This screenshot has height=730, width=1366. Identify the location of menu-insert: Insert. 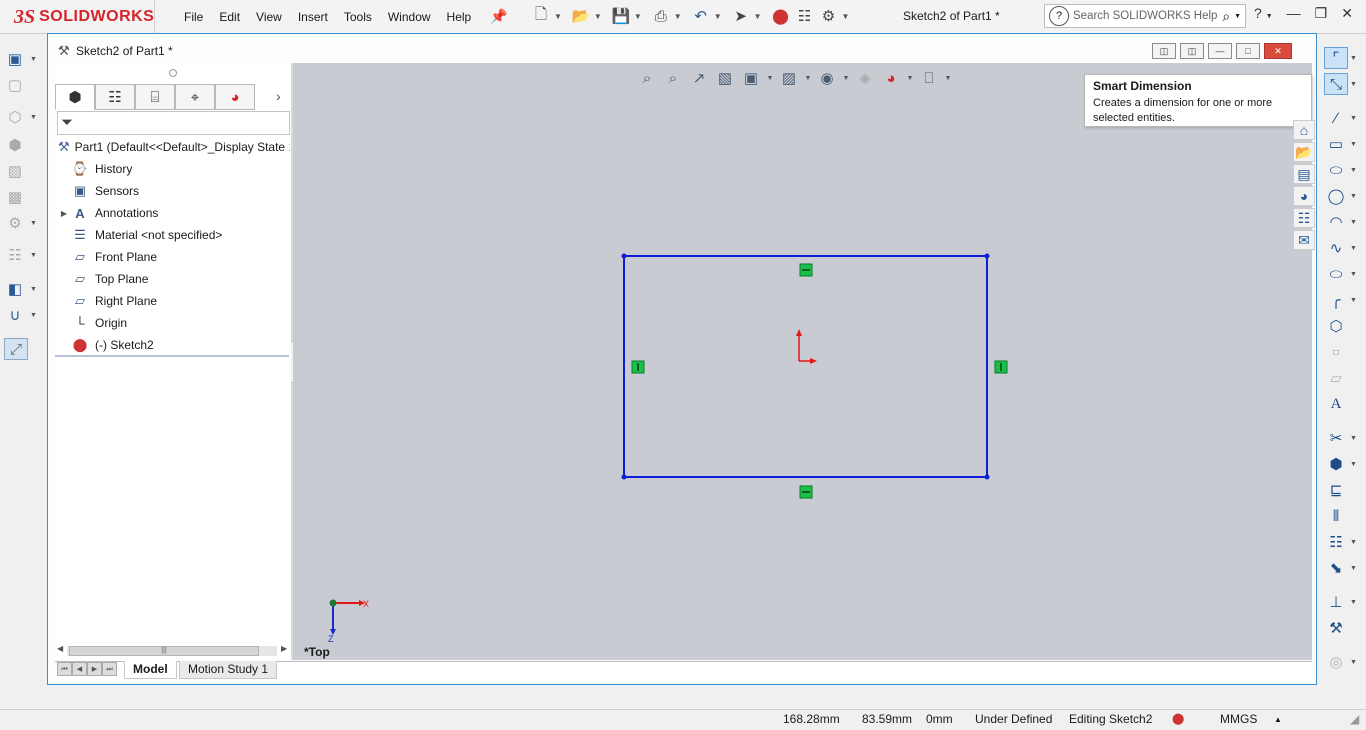
(313, 17).